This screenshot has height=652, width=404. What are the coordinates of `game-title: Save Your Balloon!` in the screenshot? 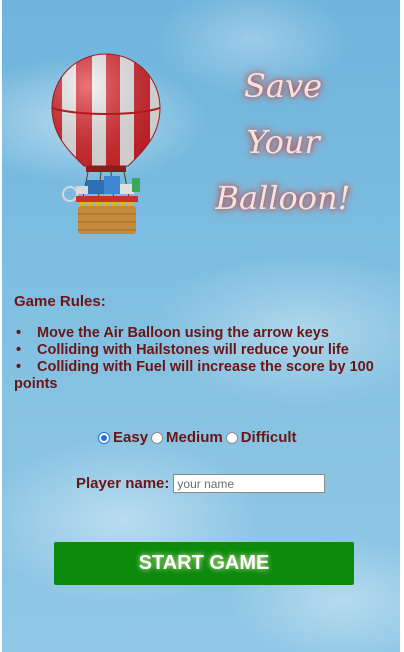 It's located at (283, 142).